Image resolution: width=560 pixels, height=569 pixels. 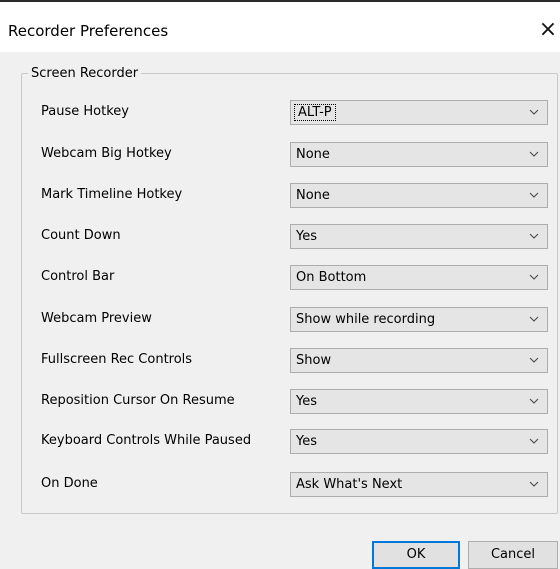 I want to click on row-webcam-big-hotkey: Webcam Big Hotkey None, so click(x=280, y=155).